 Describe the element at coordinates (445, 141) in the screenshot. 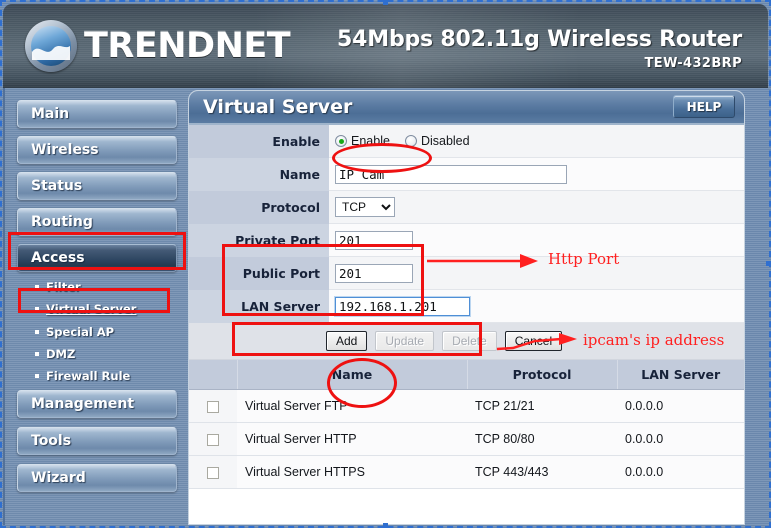

I see `radio-disabled-label: Disabled` at that location.